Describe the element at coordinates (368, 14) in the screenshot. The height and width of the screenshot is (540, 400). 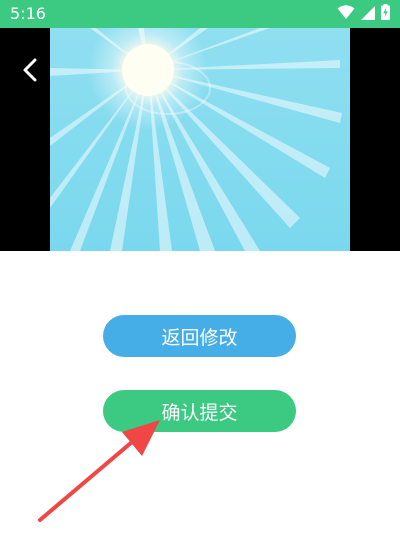
I see `signal-icon` at that location.